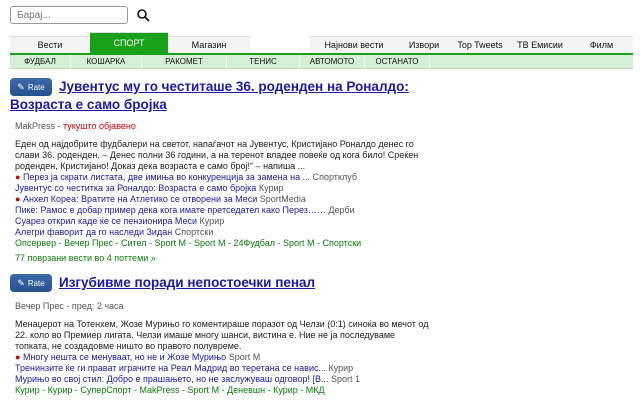  I want to click on related-source: Спортклуб, so click(334, 177).